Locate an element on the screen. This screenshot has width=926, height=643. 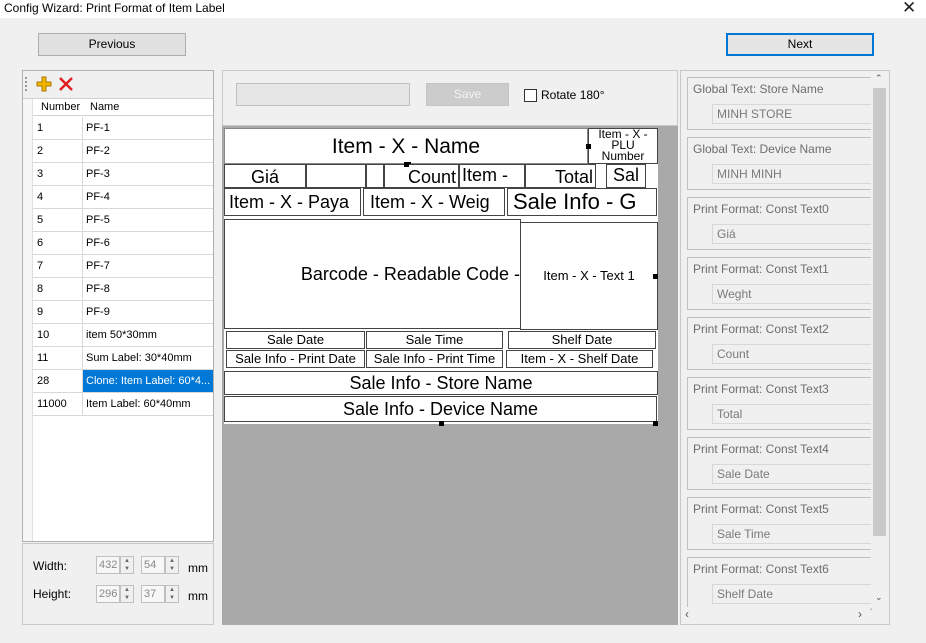
field-item-name: Item - X - Name is located at coordinates (406, 146).